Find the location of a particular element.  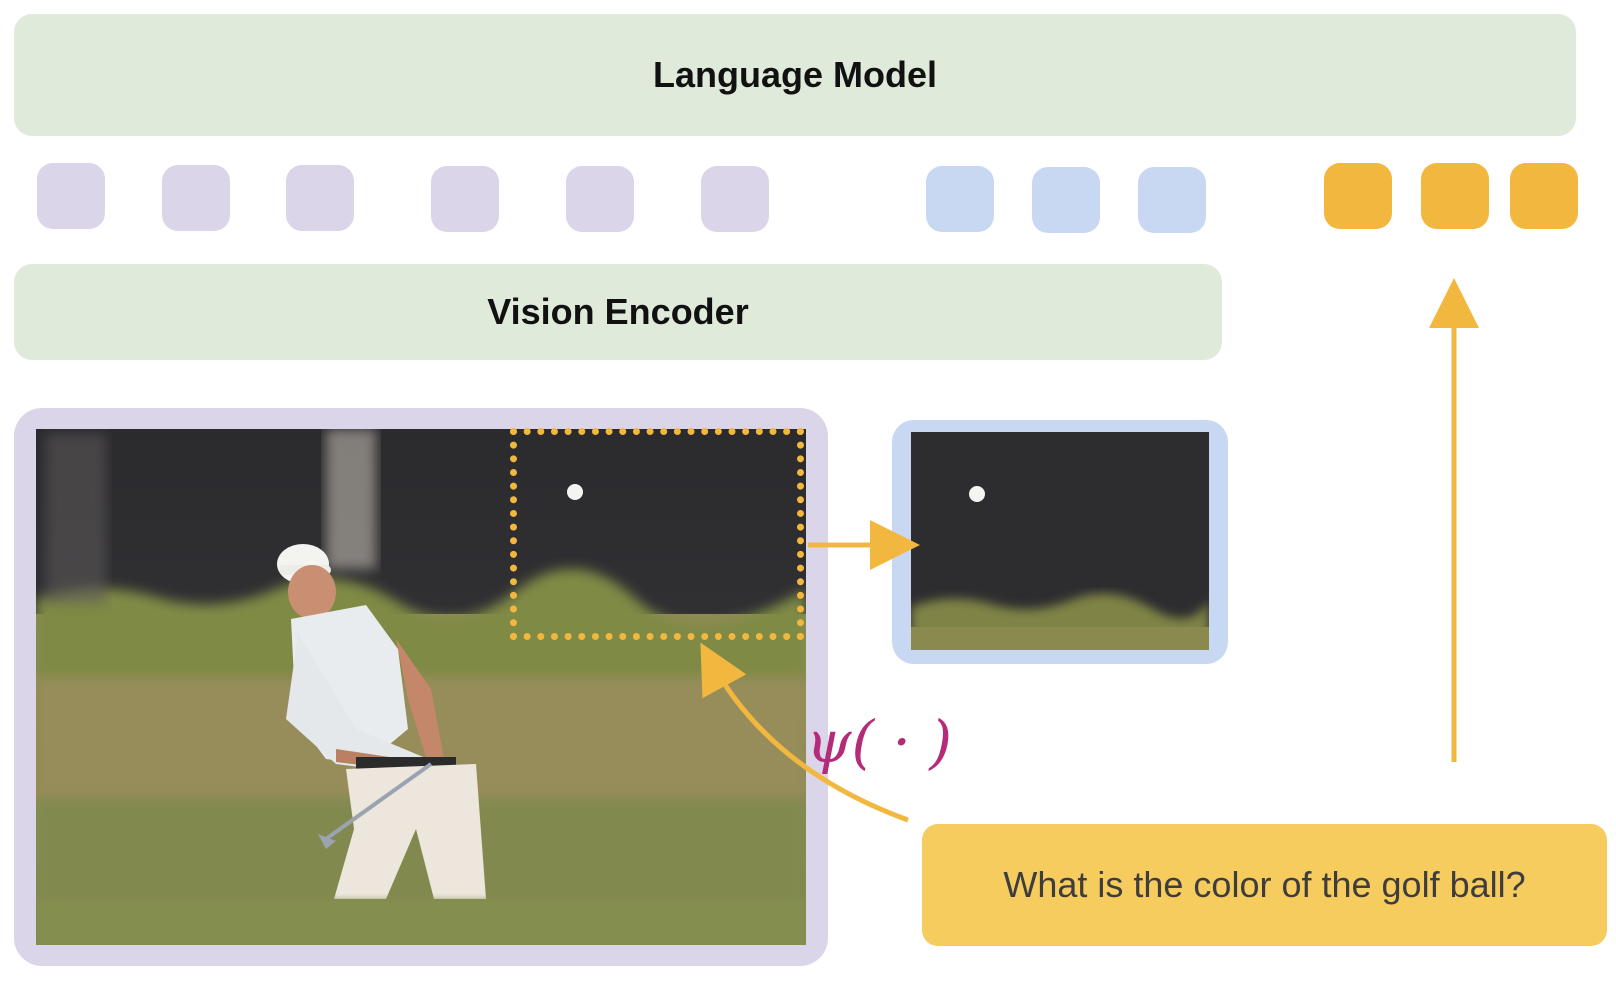

crop-function-label: ψ( · ) is located at coordinates (879, 742).